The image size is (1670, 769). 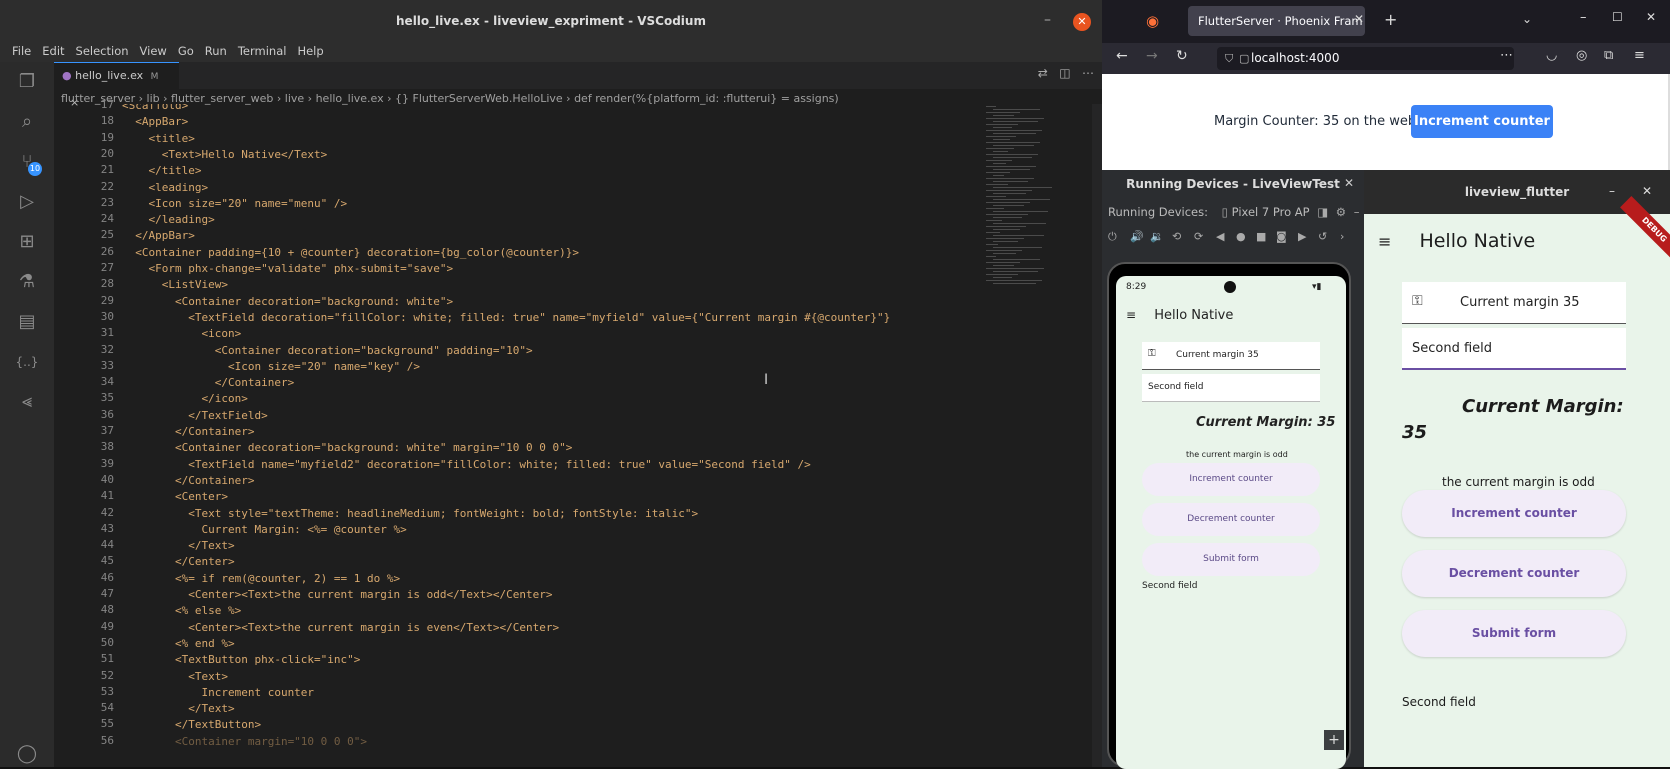 What do you see at coordinates (1359, 19) in the screenshot?
I see `close-tab-icon: ✕` at bounding box center [1359, 19].